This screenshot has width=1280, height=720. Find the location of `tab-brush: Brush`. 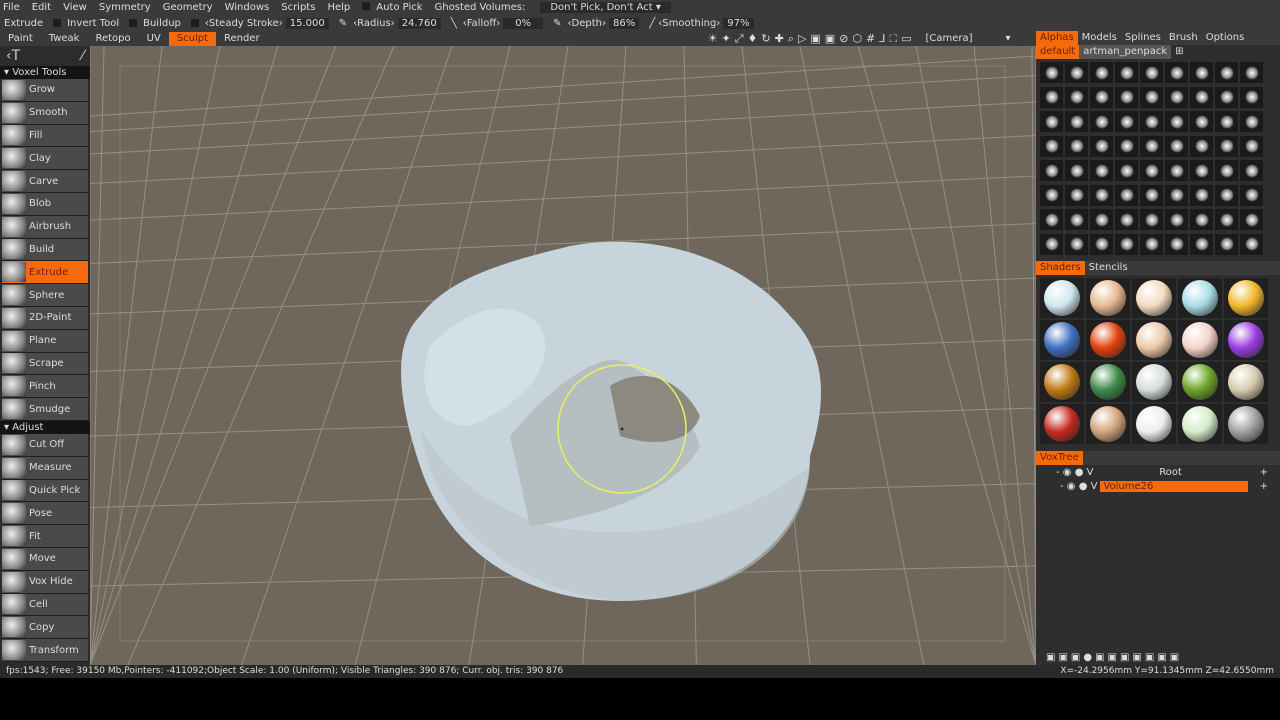

tab-brush: Brush is located at coordinates (1183, 38).